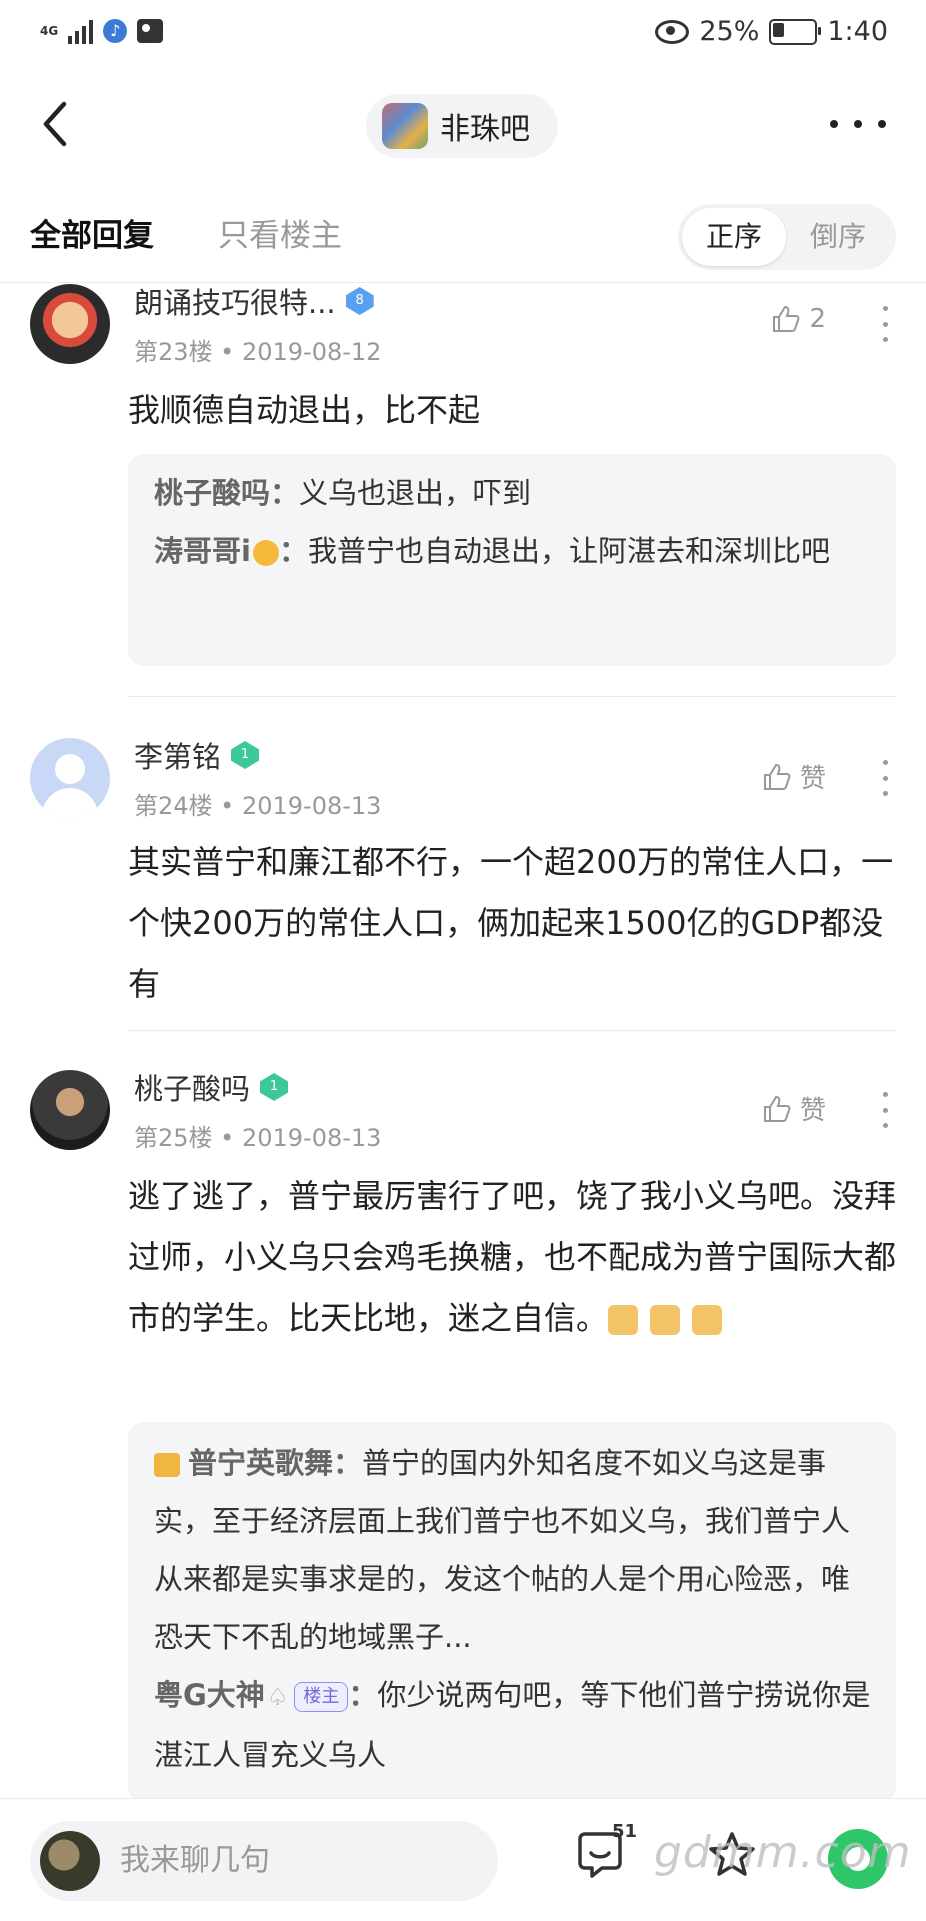  Describe the element at coordinates (192, 1087) in the screenshot. I see `username: 桃子酸吗` at that location.